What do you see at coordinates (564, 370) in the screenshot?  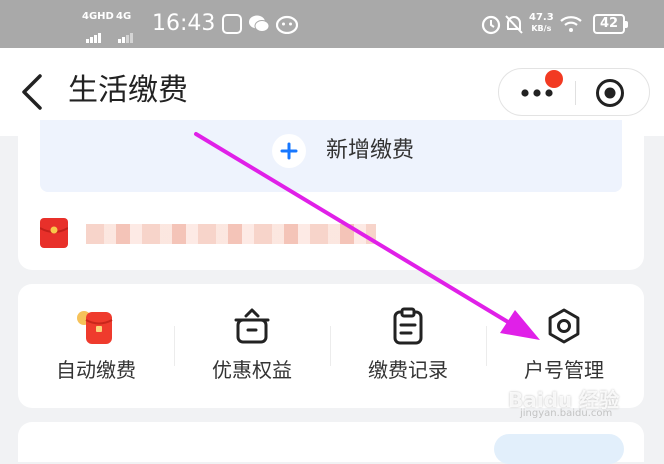 I see `account-management-label: 户号管理` at bounding box center [564, 370].